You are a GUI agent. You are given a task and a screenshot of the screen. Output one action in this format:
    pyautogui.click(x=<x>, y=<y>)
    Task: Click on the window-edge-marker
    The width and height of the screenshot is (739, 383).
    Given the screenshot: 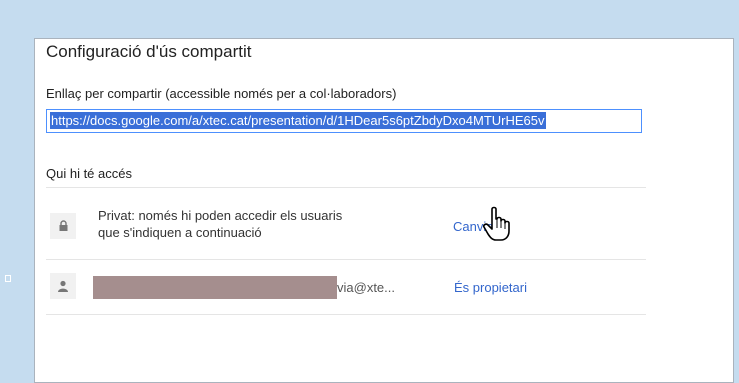 What is the action you would take?
    pyautogui.click(x=8, y=278)
    